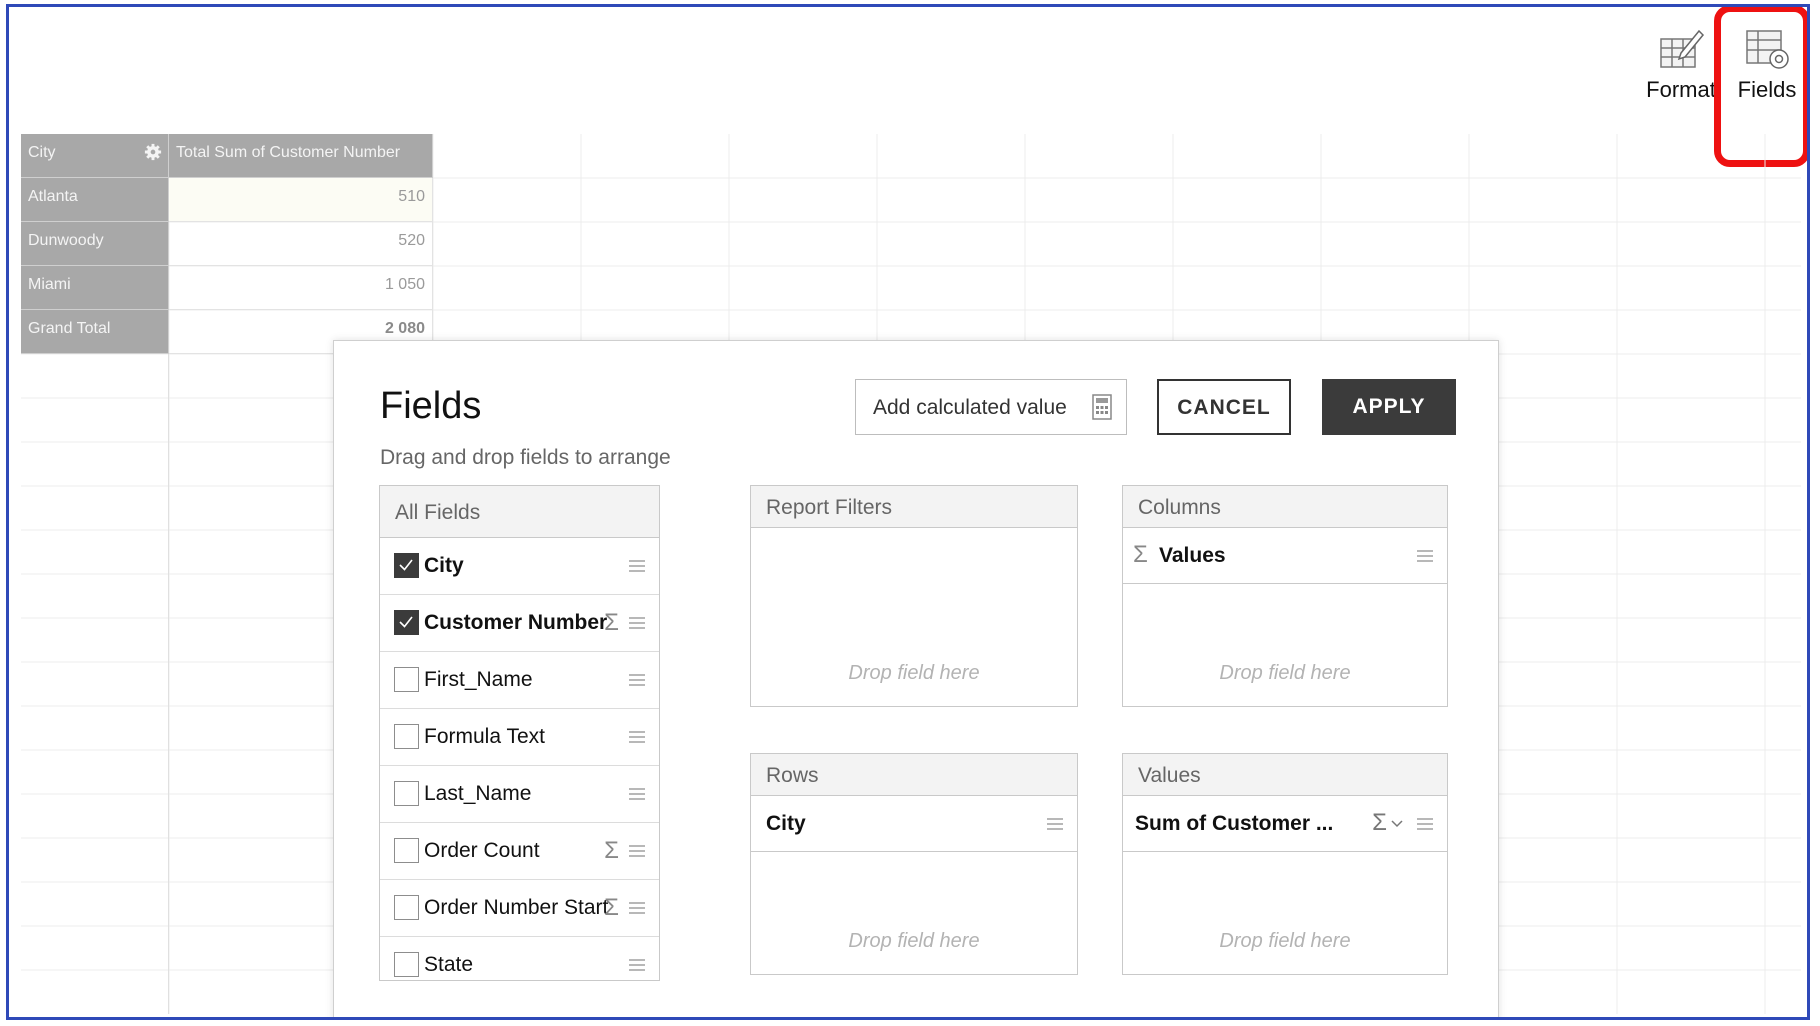 This screenshot has height=1026, width=1820. Describe the element at coordinates (1285, 507) in the screenshot. I see `columns-heading: Columns` at that location.